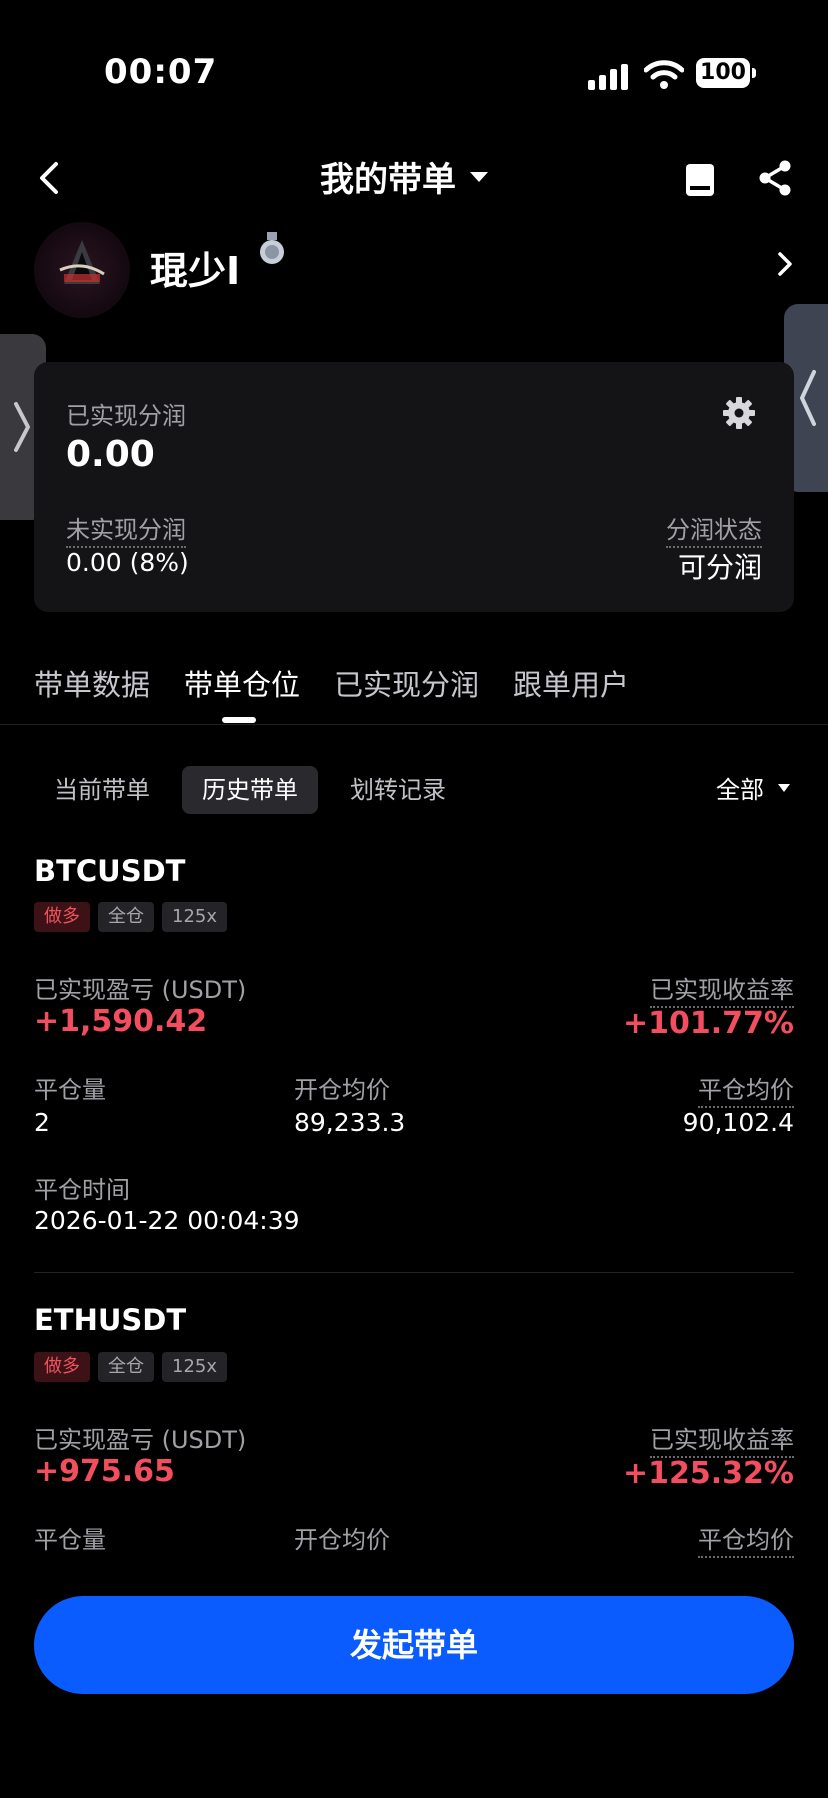 The width and height of the screenshot is (828, 1798). I want to click on tabs-divider, so click(414, 724).